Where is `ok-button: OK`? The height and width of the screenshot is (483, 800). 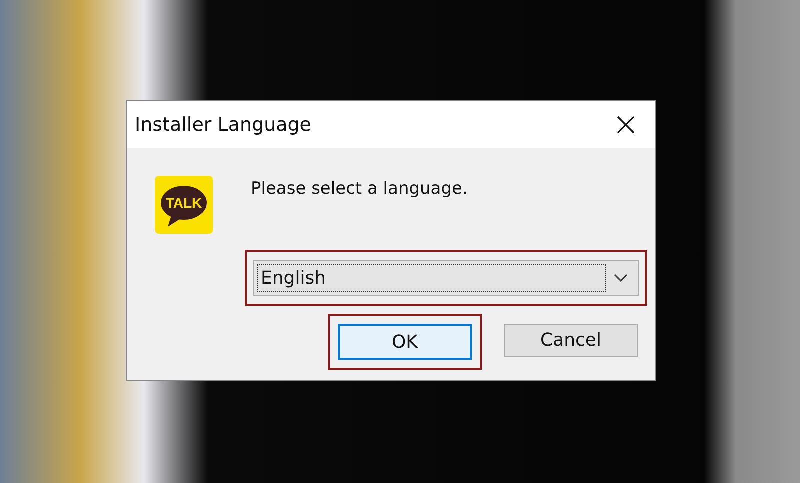
ok-button: OK is located at coordinates (405, 342).